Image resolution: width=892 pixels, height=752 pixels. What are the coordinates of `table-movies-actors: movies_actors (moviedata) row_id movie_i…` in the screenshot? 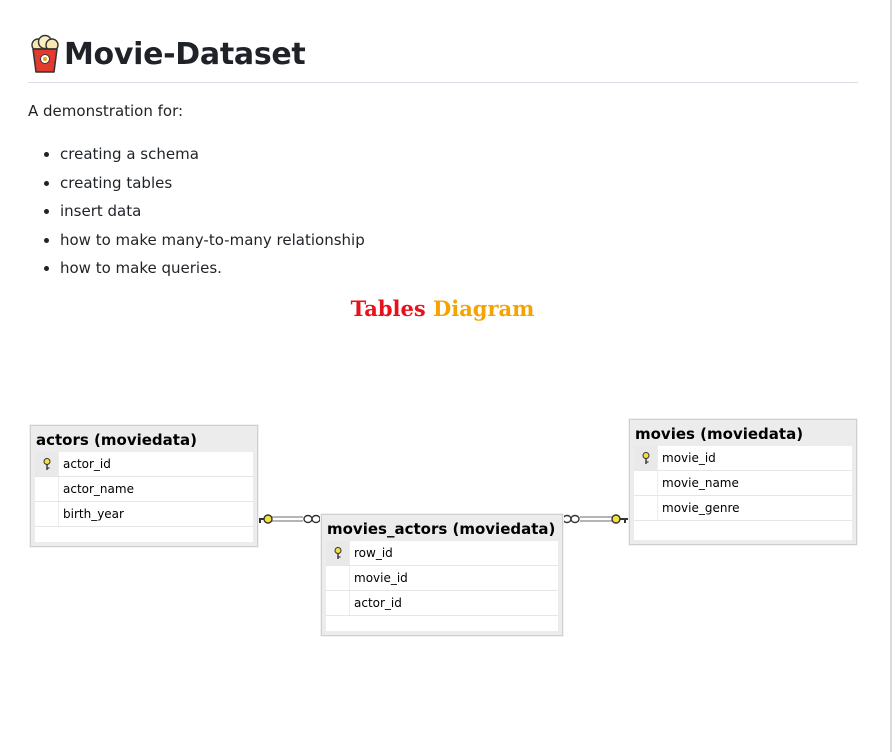 It's located at (442, 575).